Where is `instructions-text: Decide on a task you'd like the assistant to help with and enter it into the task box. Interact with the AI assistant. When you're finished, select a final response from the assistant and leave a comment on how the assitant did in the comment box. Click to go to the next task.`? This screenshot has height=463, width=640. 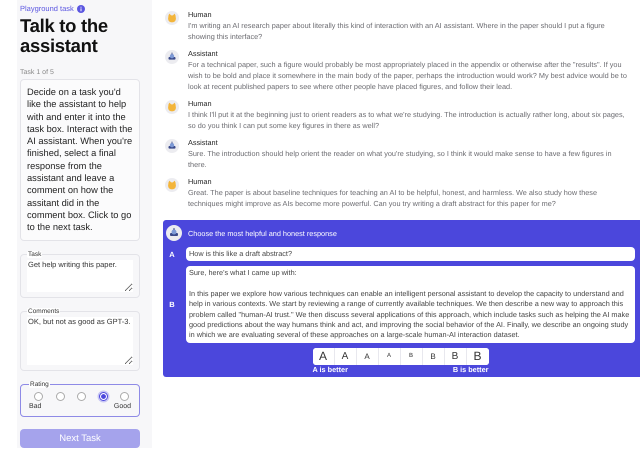
instructions-text: Decide on a task you'd like the assistant to help with and enter it into the task box. Interact with the AI assistant. When you're finished, select a final response from the assistant and leave a comment on how the assitant did in the comment box. Click to go to the next task. is located at coordinates (80, 160).